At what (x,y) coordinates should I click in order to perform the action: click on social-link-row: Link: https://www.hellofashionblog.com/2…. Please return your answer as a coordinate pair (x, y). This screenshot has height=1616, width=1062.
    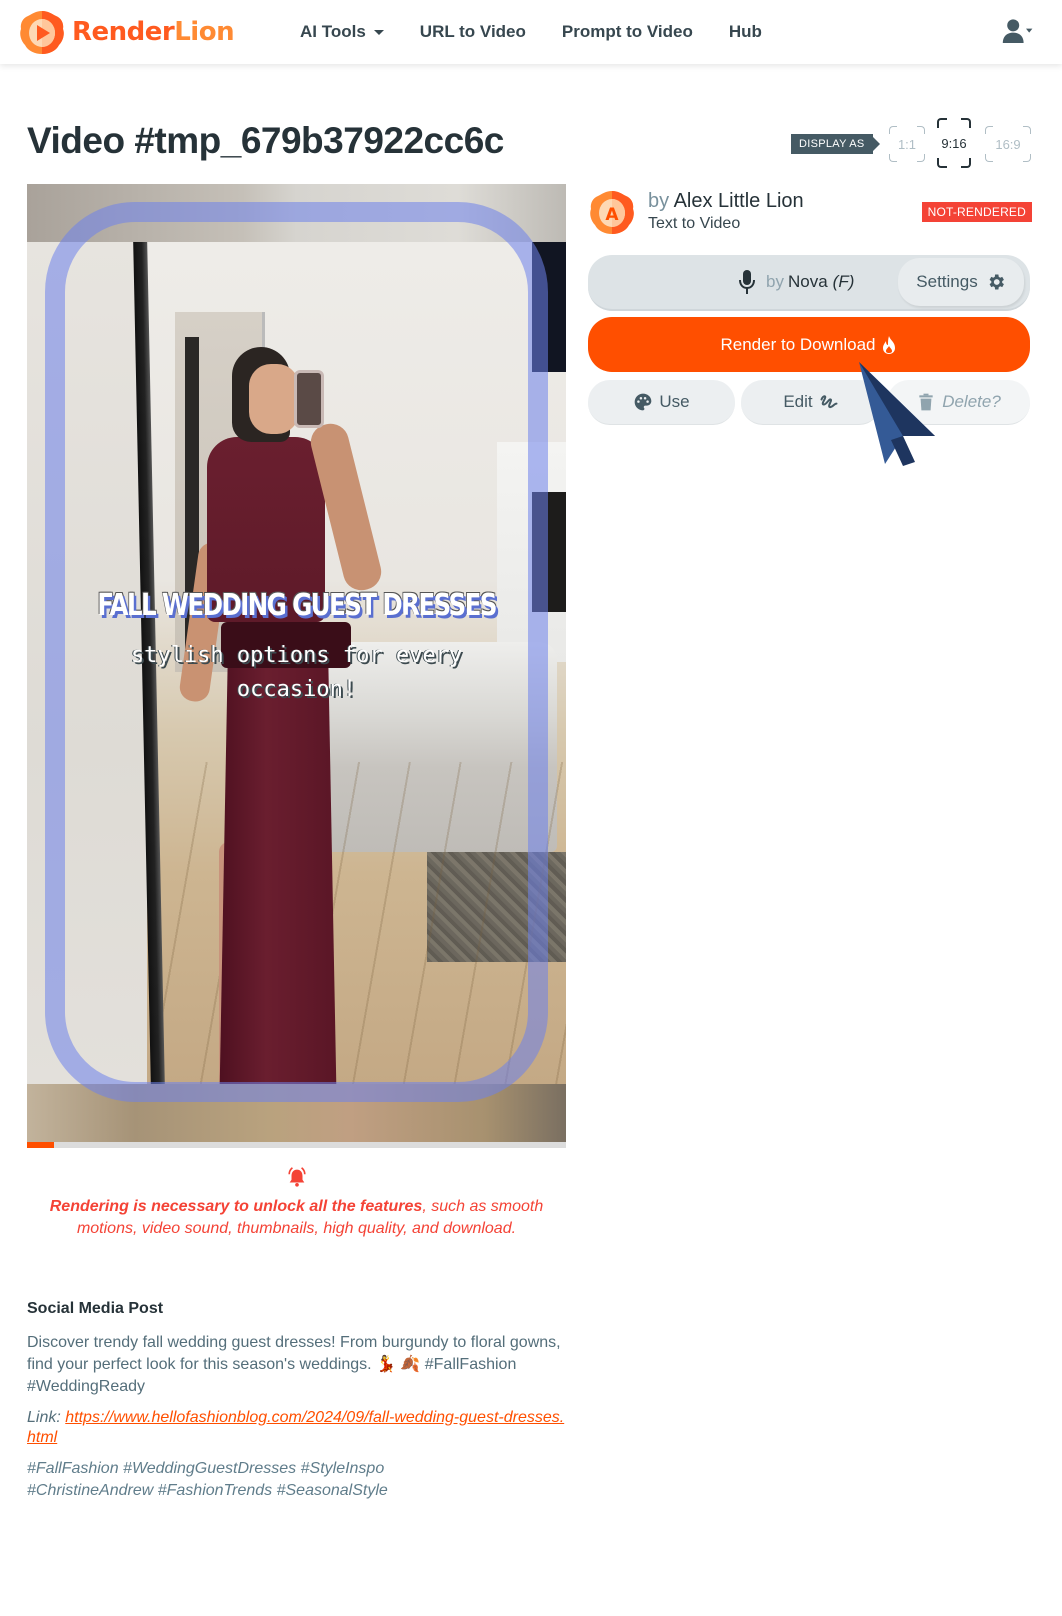
    Looking at the image, I should click on (299, 1428).